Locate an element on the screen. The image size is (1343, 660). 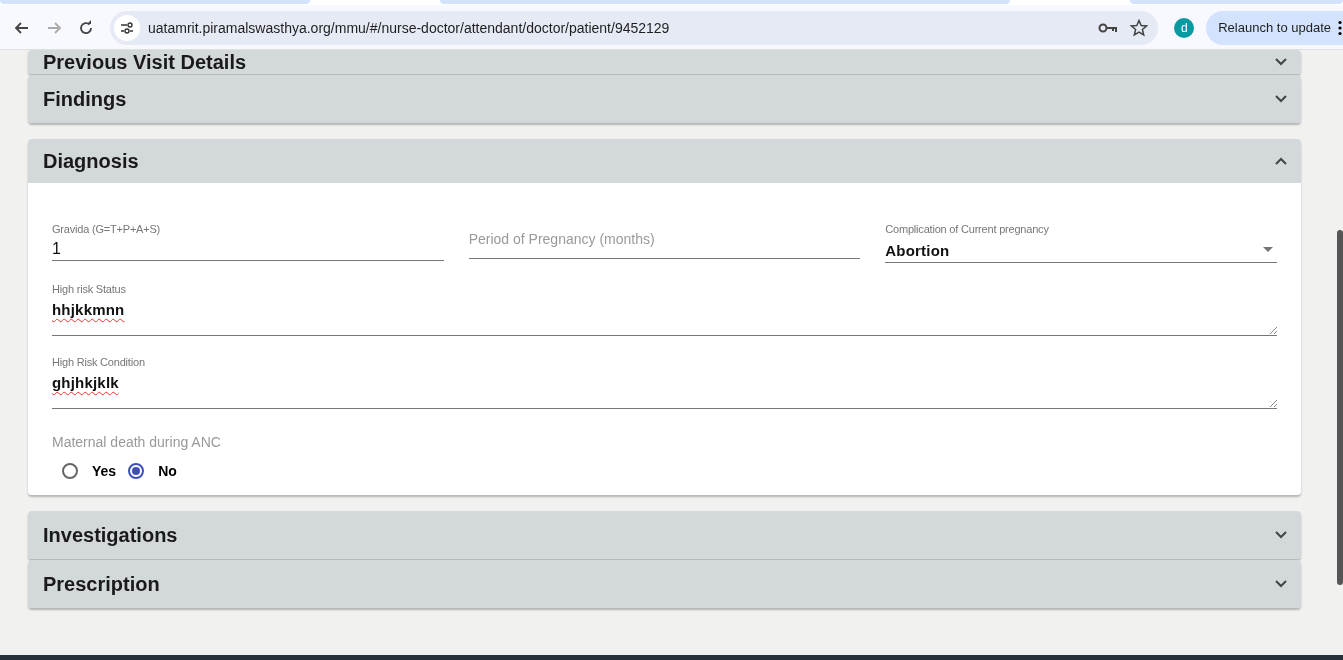
input-field: Period of Pregnancy (months) is located at coordinates (664, 241).